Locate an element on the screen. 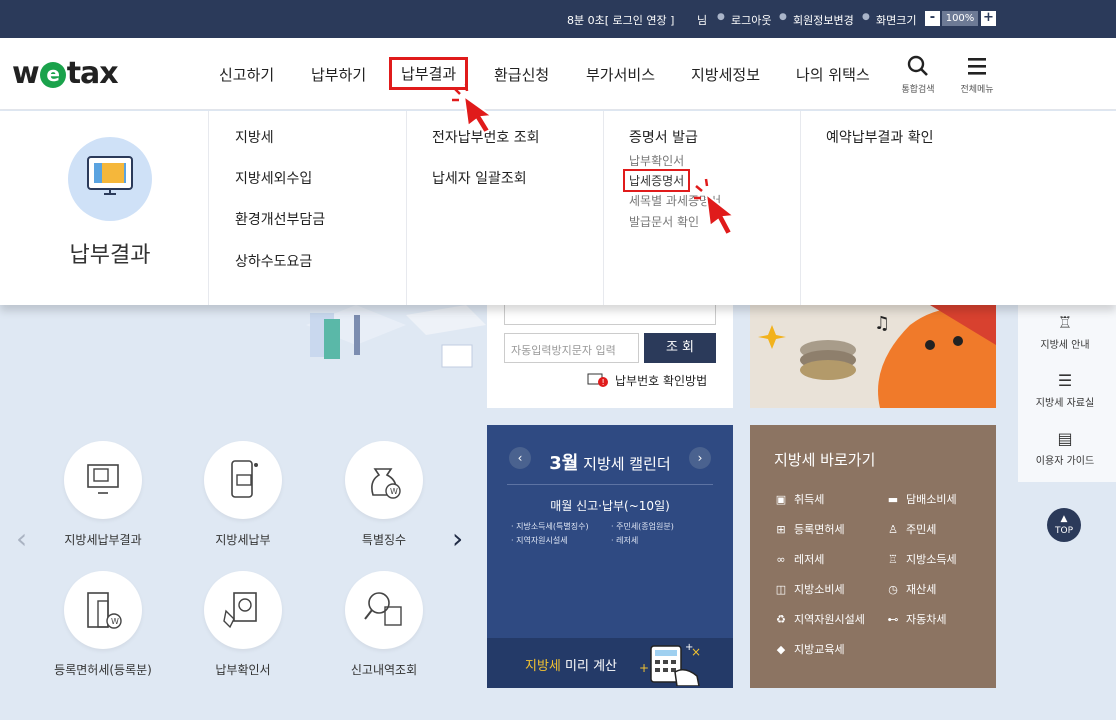 Image resolution: width=1116 pixels, height=720 pixels. menu-label: 전체메뉴 is located at coordinates (977, 90).